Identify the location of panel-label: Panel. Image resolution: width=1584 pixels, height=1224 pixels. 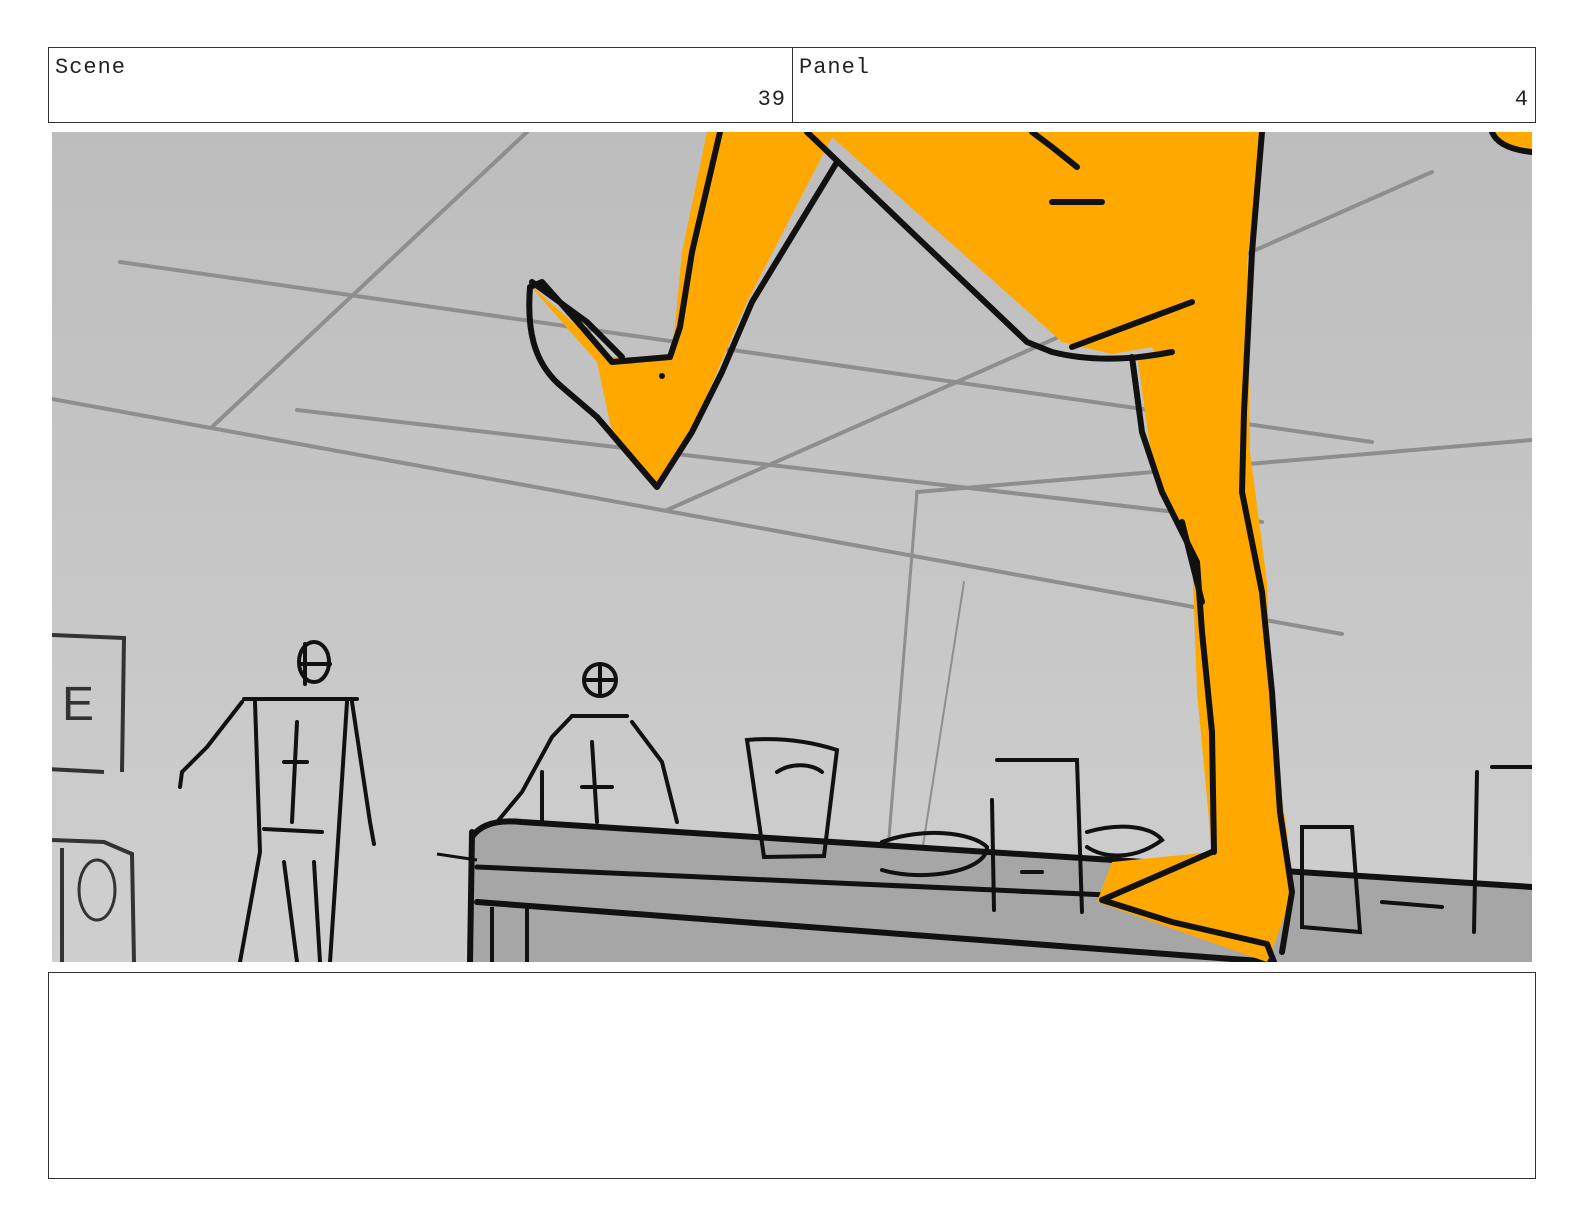
(835, 67).